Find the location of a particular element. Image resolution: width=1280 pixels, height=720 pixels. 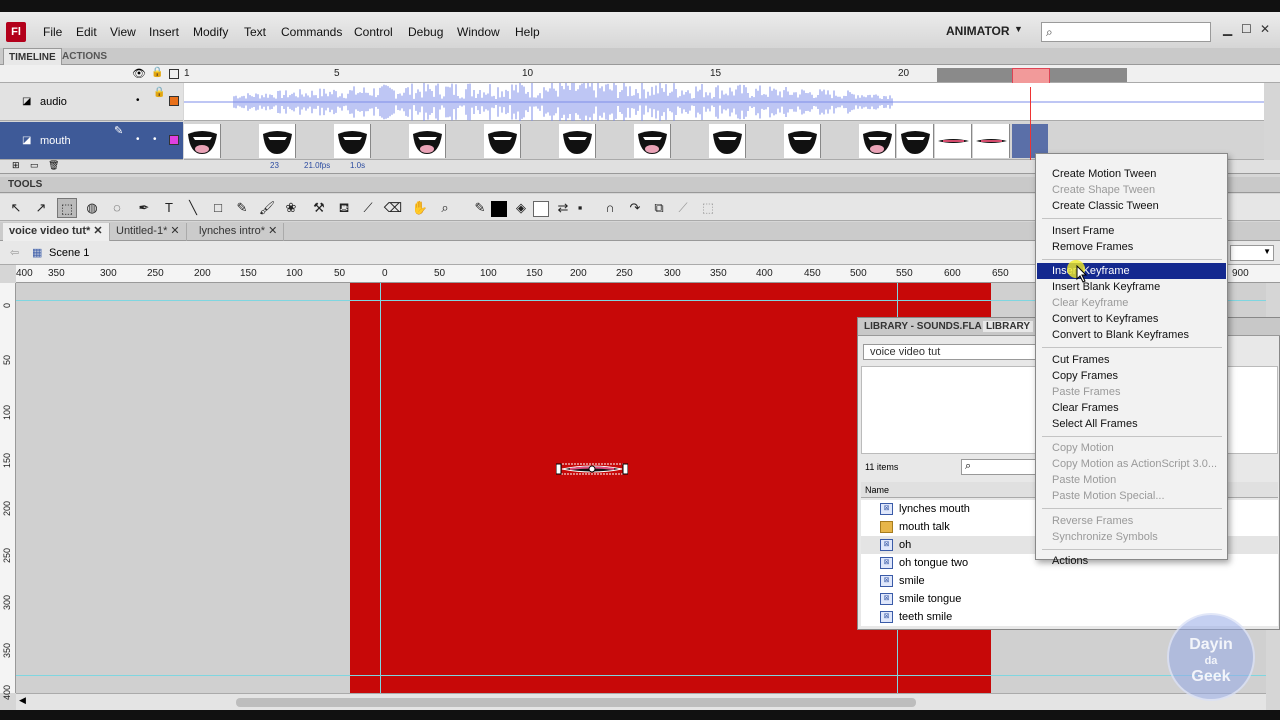

delete-layer-icon: 🗑 is located at coordinates (53, 165).